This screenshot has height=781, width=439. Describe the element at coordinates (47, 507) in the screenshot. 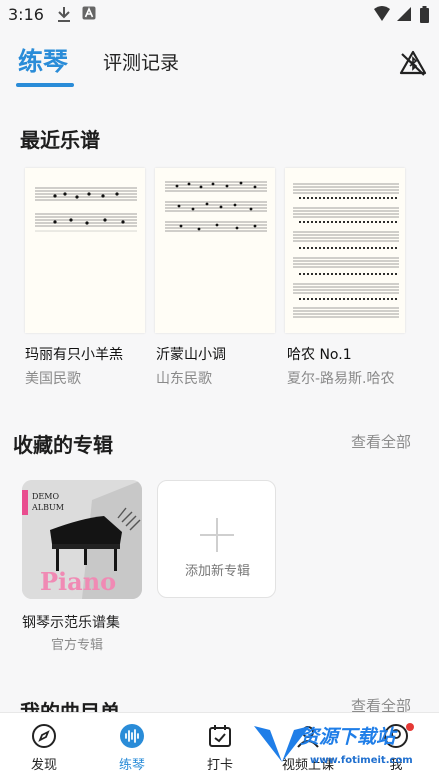

I see `cover-tag-line2: ALBUM` at that location.